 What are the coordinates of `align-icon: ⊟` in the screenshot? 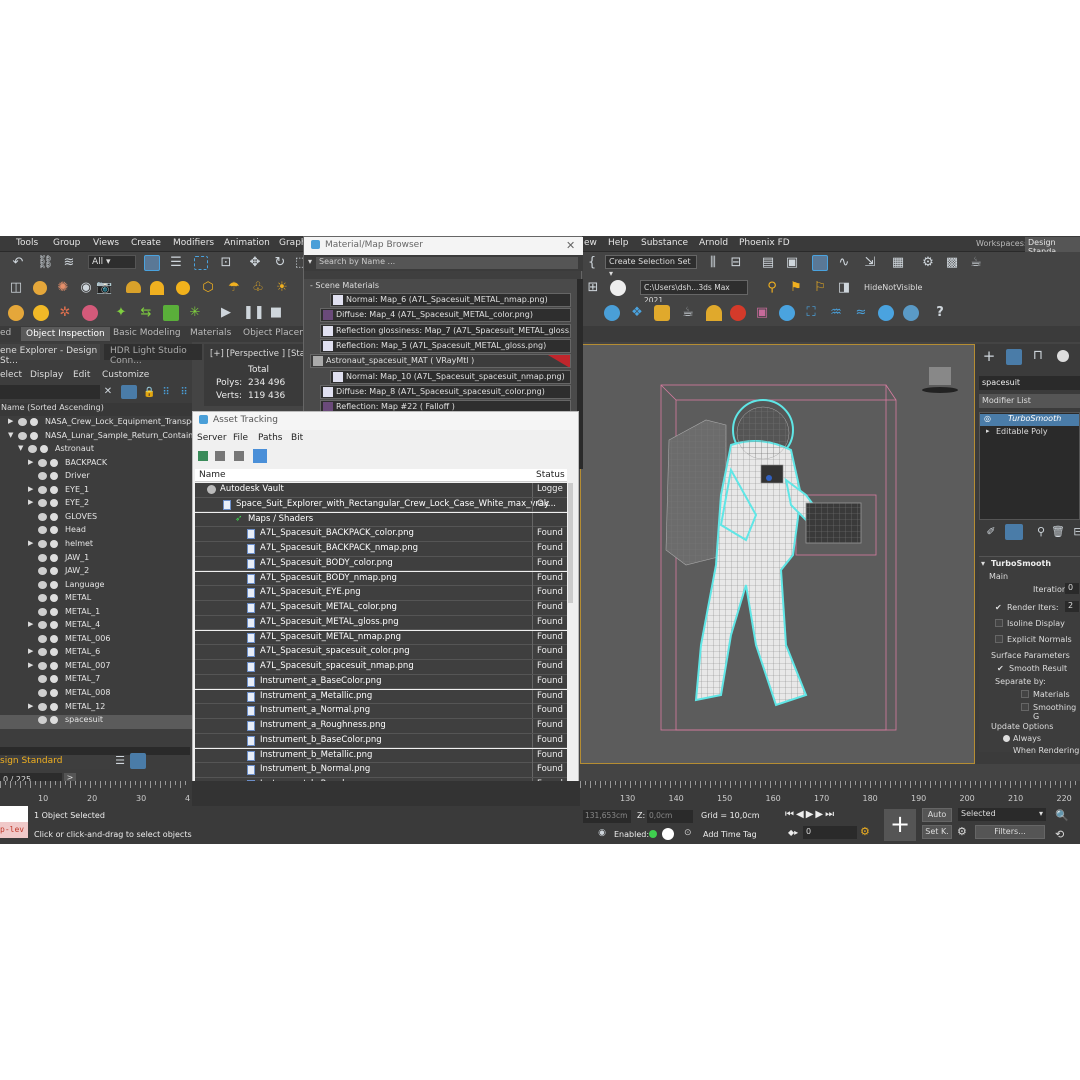 It's located at (736, 263).